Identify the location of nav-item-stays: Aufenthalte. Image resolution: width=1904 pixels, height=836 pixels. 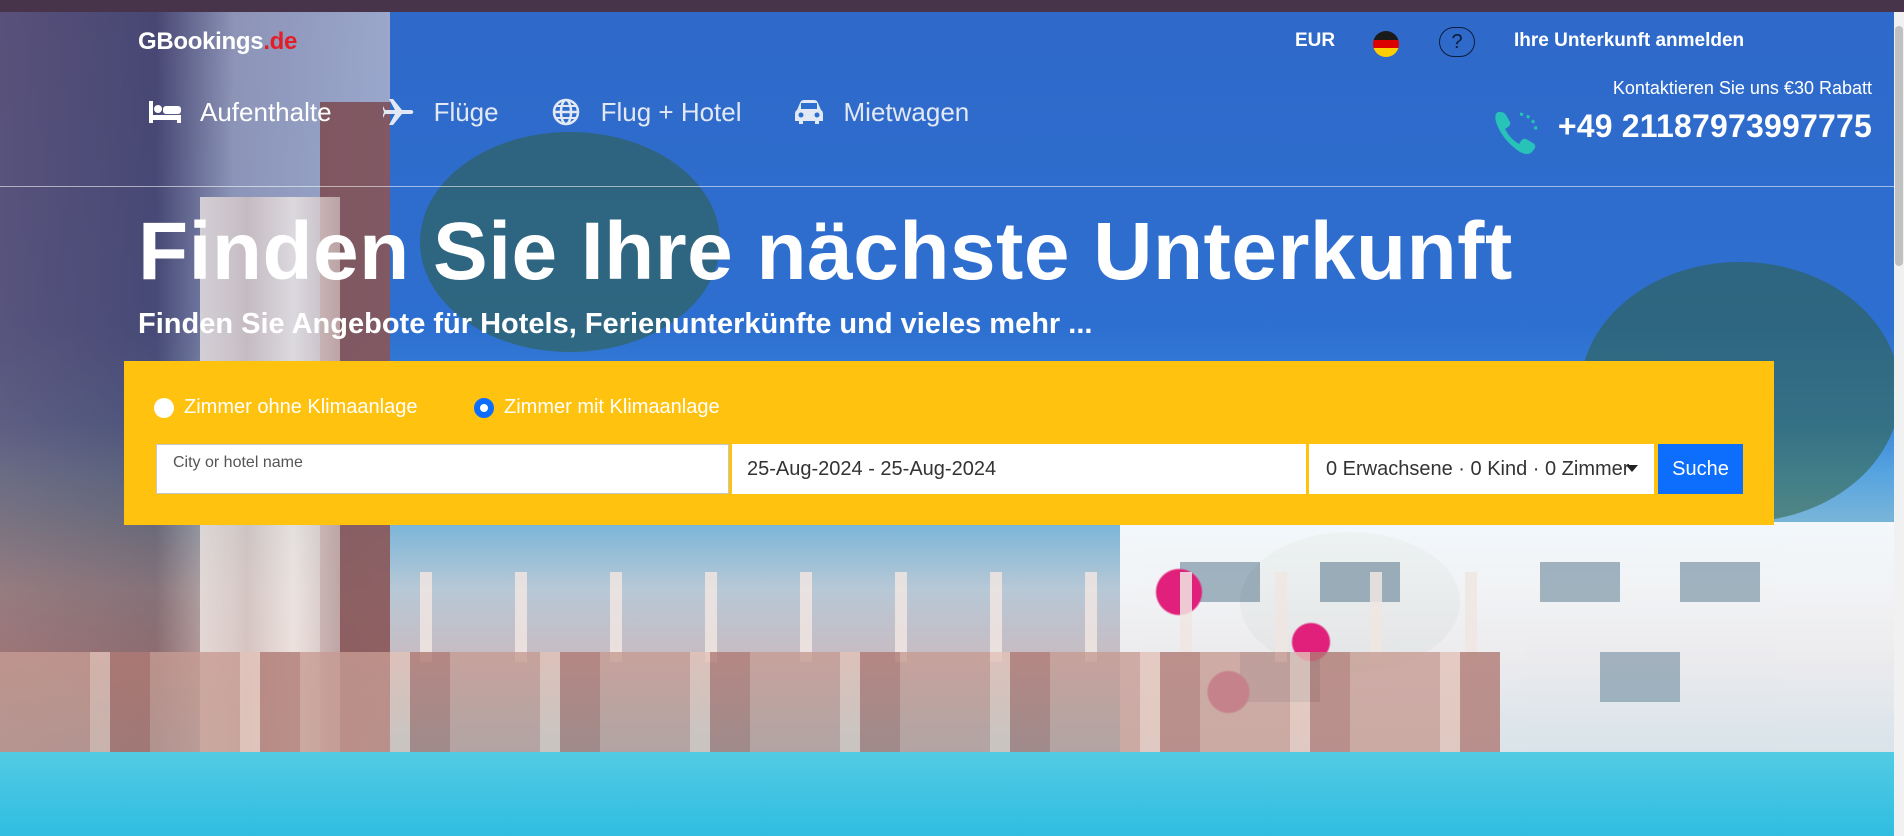
(240, 112).